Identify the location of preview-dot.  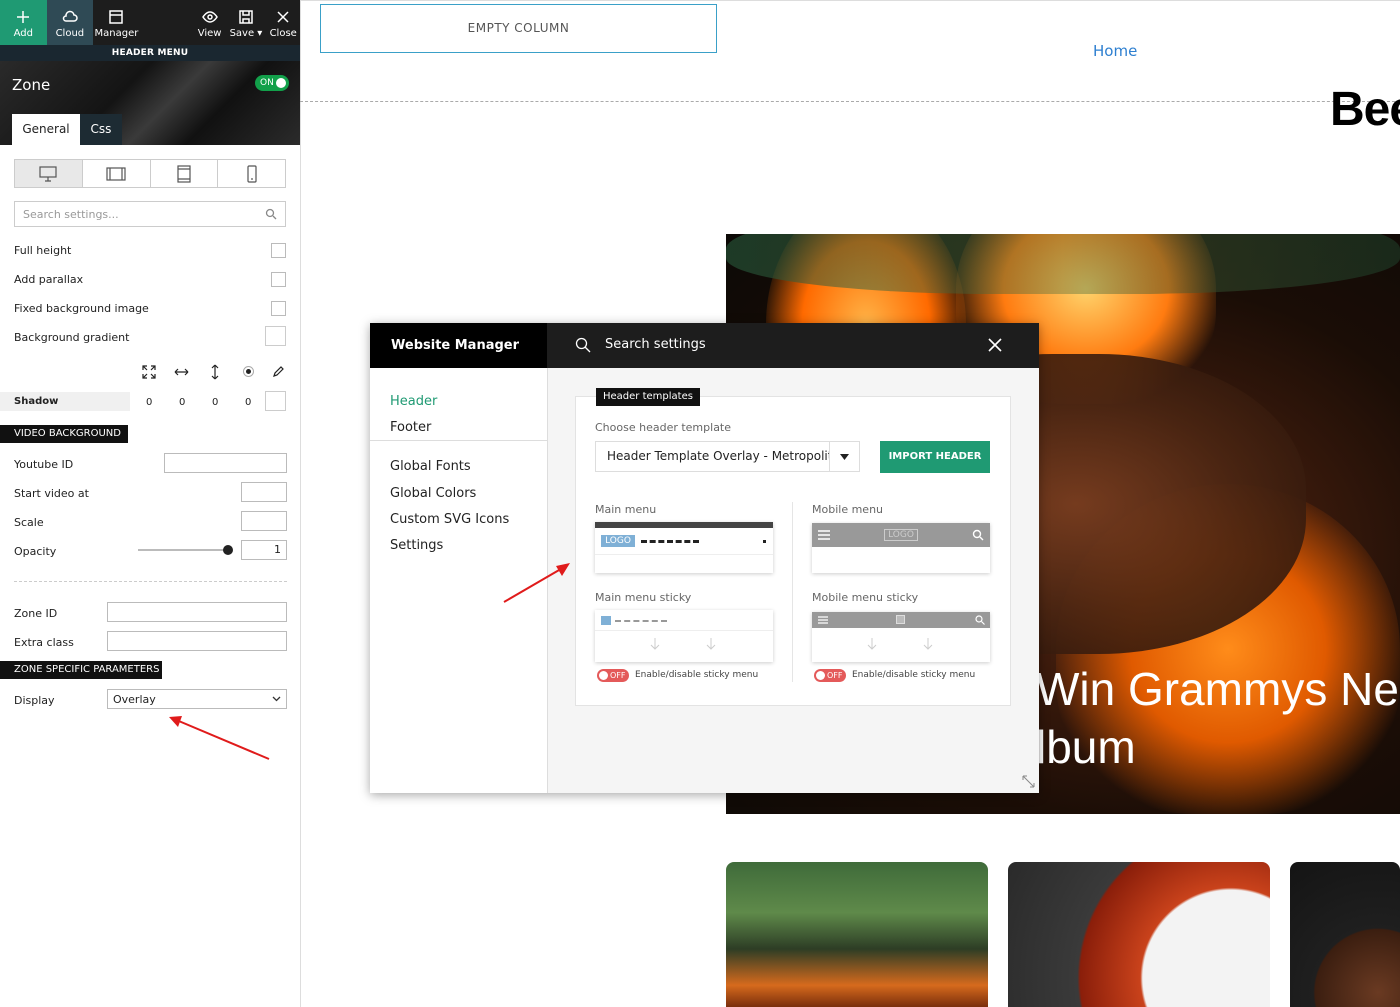
(764, 541).